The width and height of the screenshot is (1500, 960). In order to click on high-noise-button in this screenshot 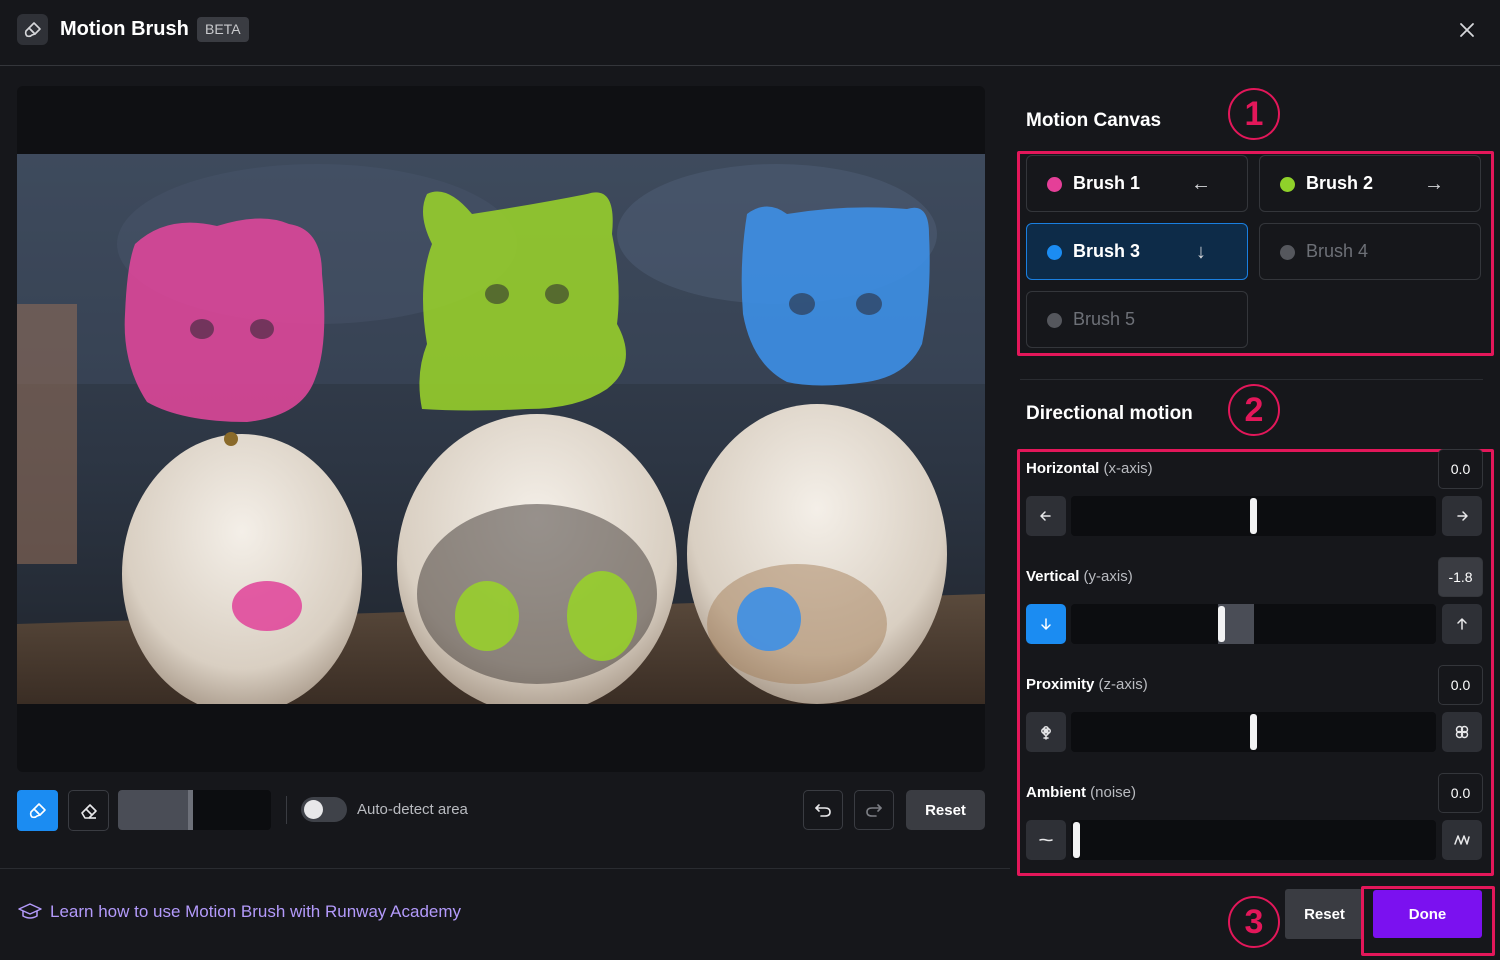, I will do `click(1462, 840)`.